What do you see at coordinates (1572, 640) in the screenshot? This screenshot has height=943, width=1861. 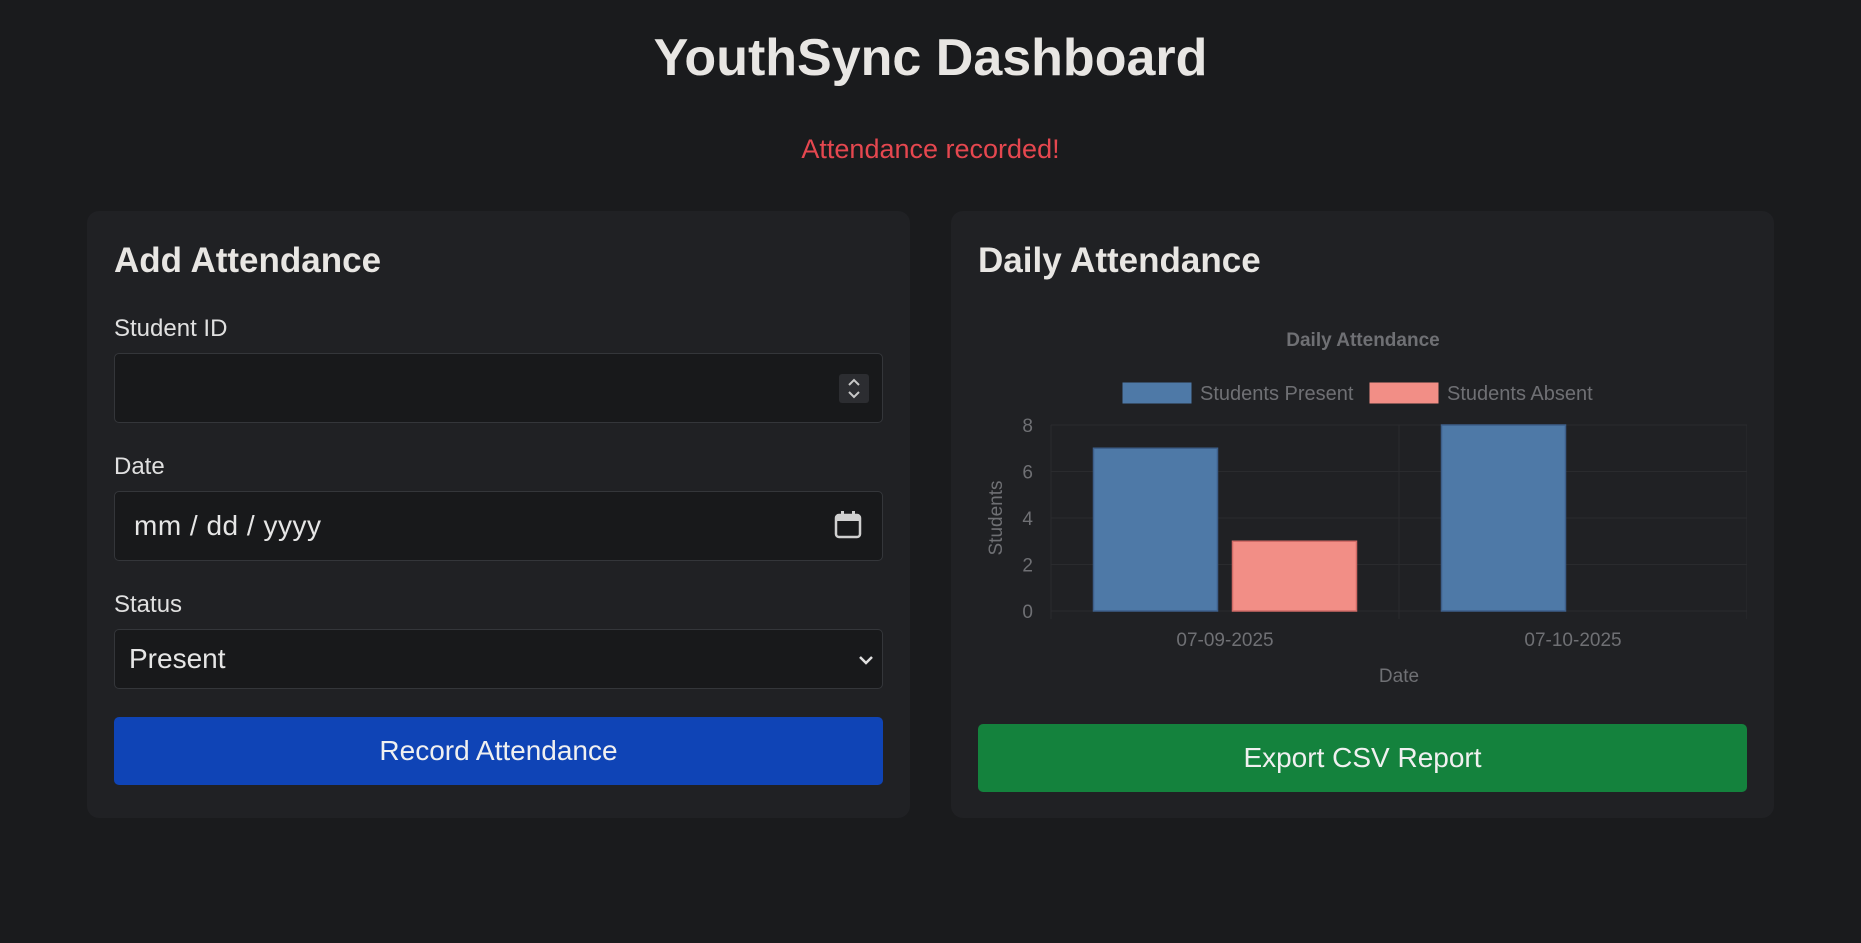 I see `x-tick-label: 07-10-2025` at bounding box center [1572, 640].